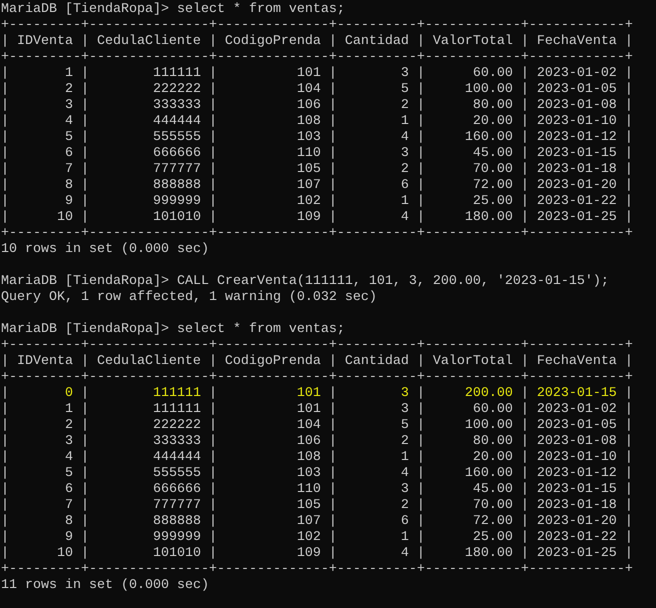 This screenshot has width=656, height=608. Describe the element at coordinates (176, 169) in the screenshot. I see `table-cell: 777777` at that location.